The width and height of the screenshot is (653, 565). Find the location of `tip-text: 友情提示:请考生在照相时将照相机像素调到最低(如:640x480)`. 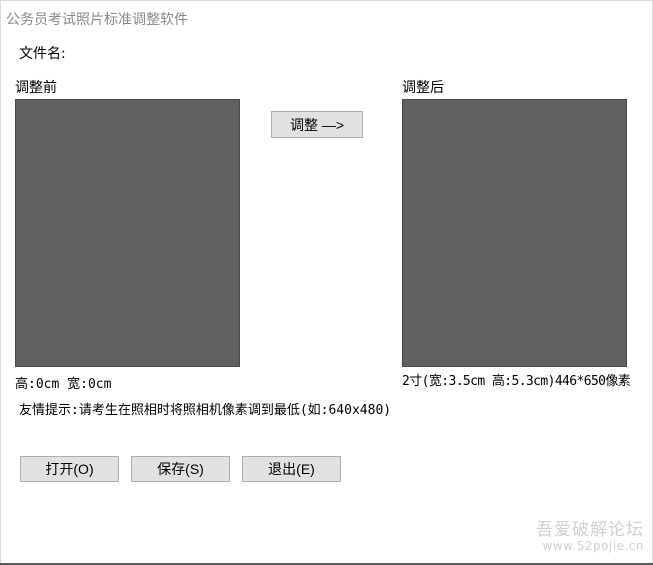

tip-text: 友情提示:请考生在照相时将照相机像素调到最低(如:640x480) is located at coordinates (205, 410).